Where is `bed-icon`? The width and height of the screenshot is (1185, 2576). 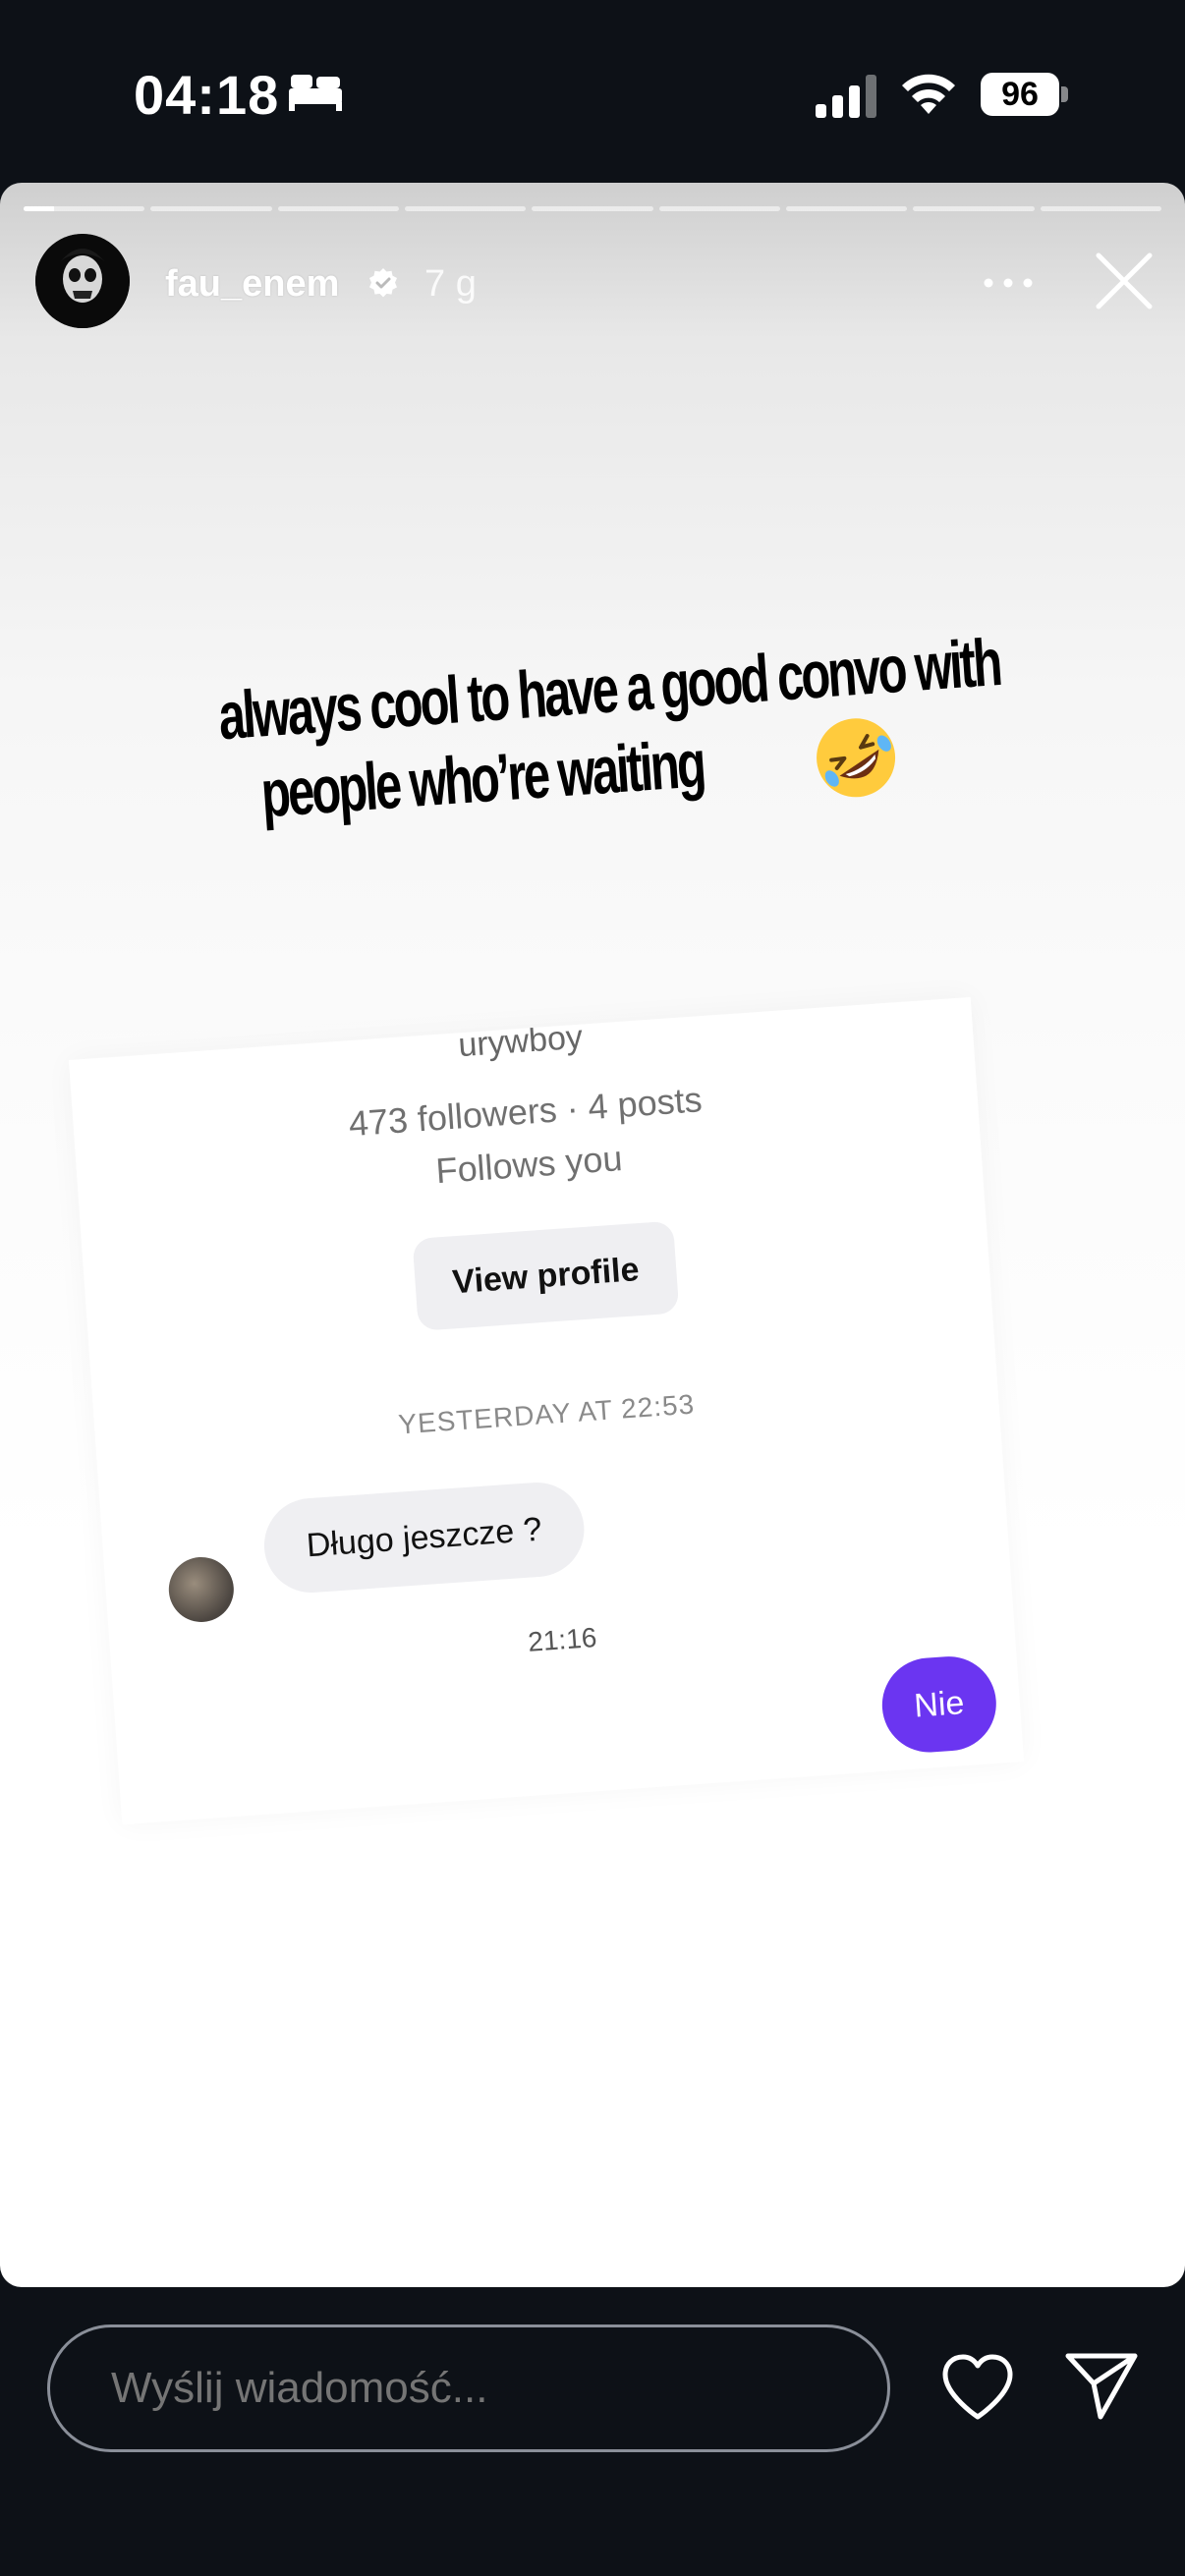
bed-icon is located at coordinates (316, 93).